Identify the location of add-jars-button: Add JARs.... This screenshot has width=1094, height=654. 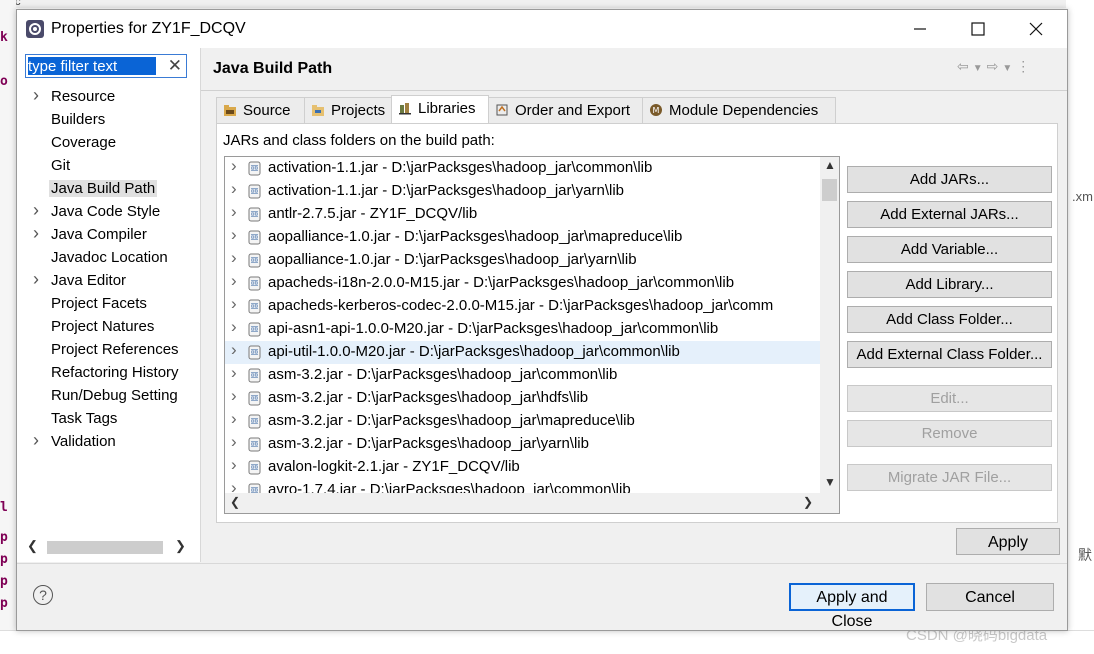
(949, 179).